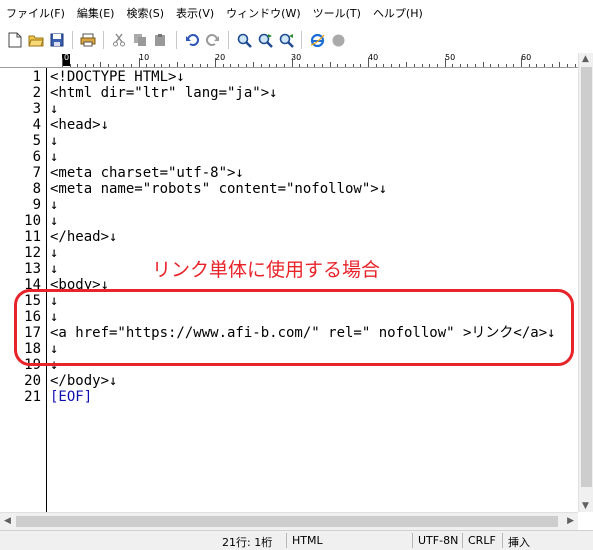 Image resolution: width=593 pixels, height=550 pixels. I want to click on line-number: 3, so click(36, 109).